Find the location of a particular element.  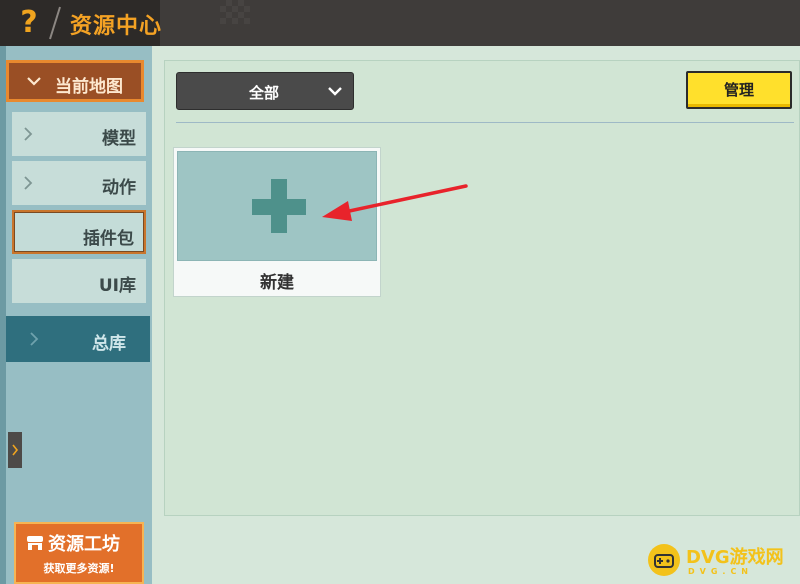

gamepad-icon is located at coordinates (664, 561).